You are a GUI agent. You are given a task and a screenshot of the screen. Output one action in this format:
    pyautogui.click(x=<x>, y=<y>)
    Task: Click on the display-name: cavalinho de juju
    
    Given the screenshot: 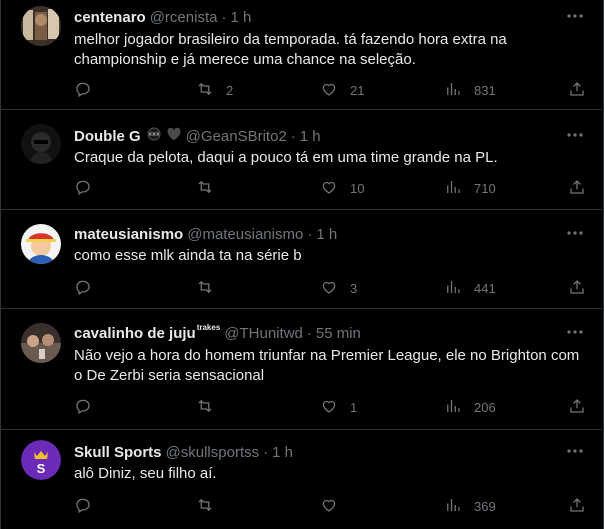 What is the action you would take?
    pyautogui.click(x=135, y=333)
    